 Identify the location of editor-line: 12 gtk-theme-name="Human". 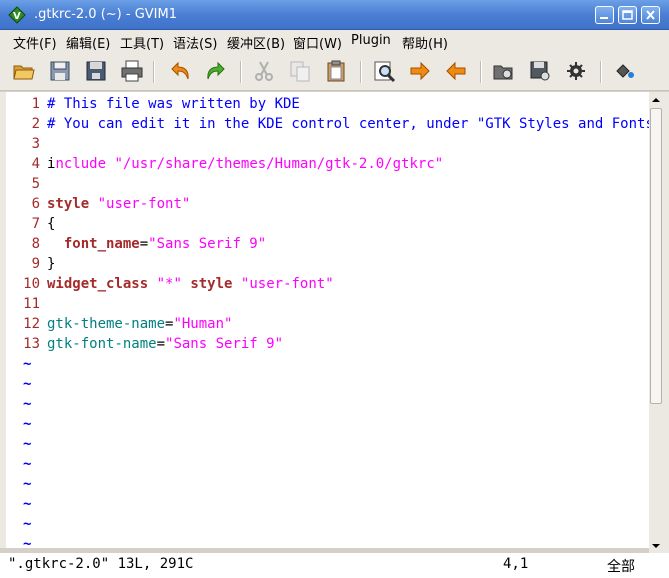
(326, 324).